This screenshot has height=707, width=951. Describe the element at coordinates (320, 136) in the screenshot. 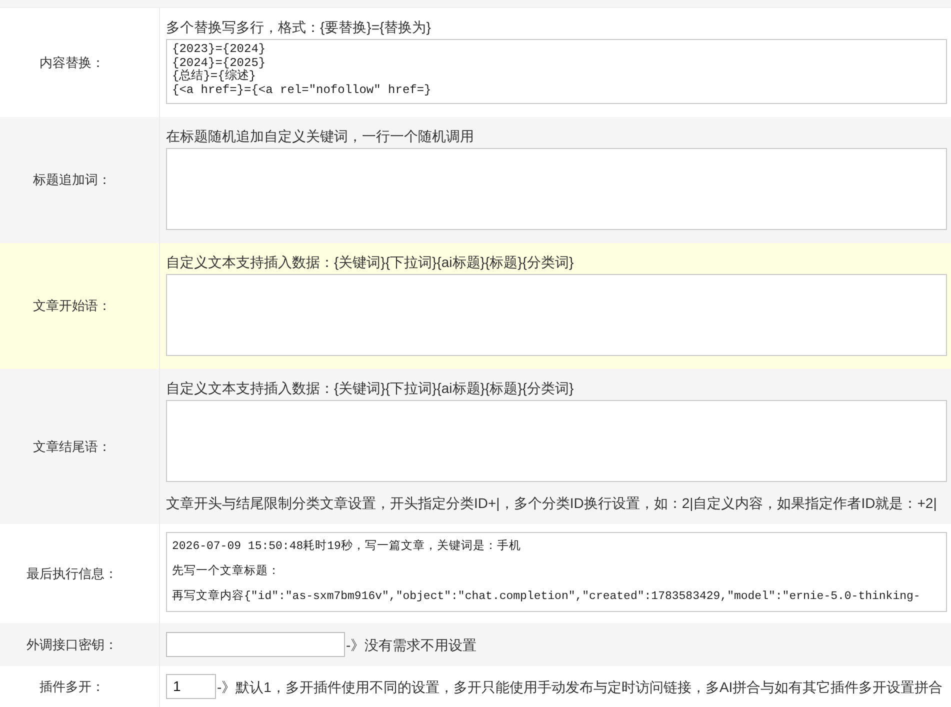

I see `hint-text: 在标题随机追加自定义关键词，一行一个随机调用` at that location.